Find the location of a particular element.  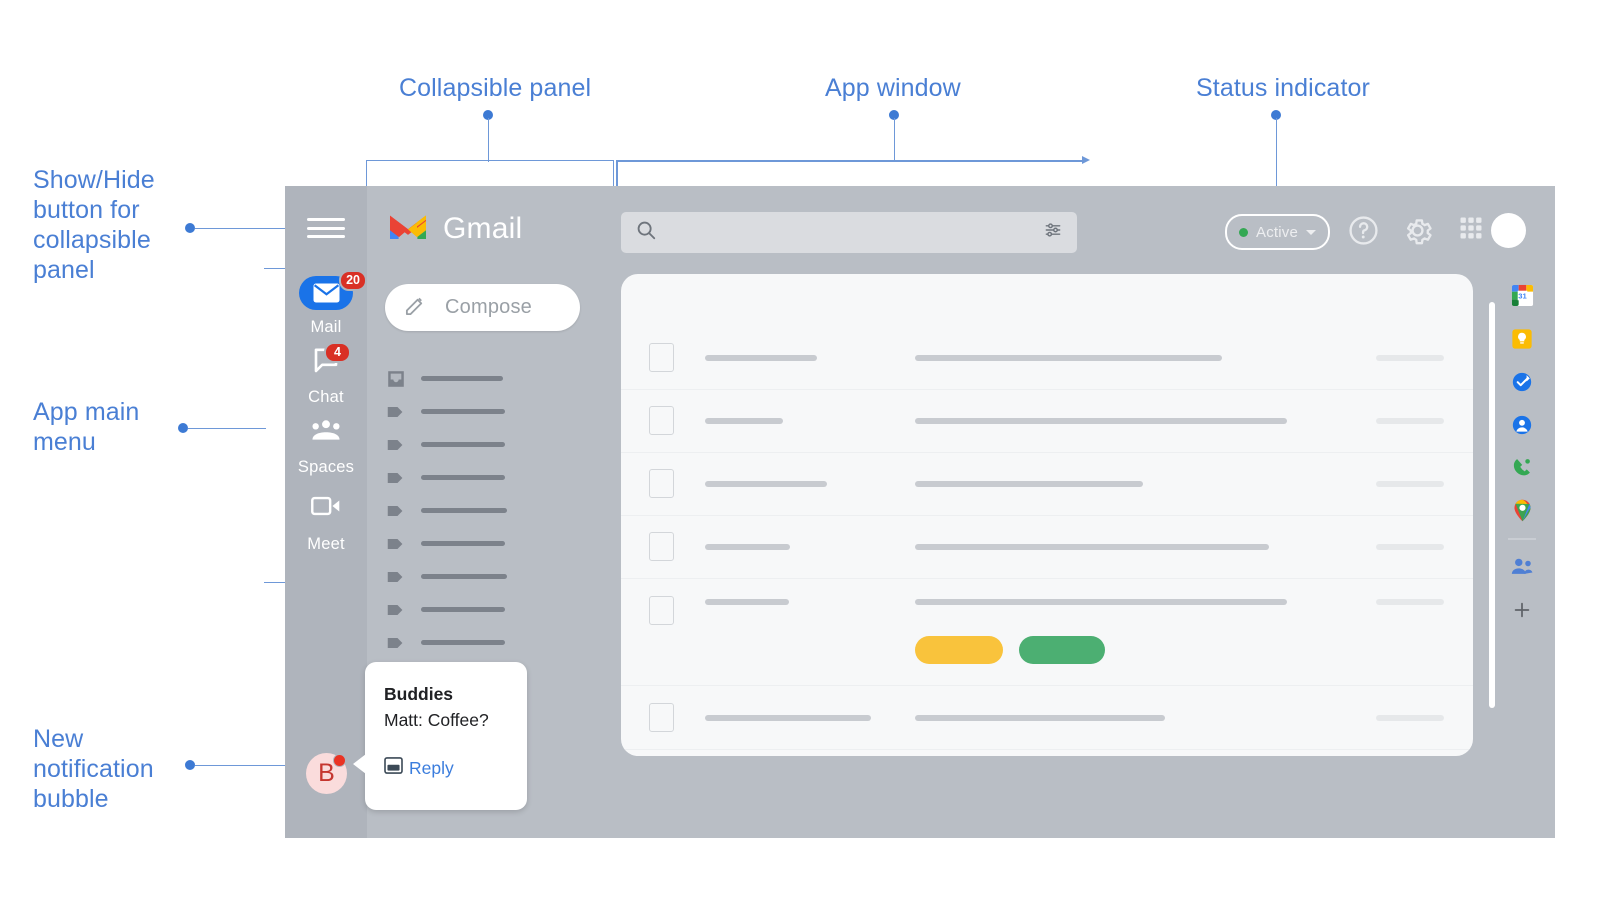

search-icon is located at coordinates (646, 232).